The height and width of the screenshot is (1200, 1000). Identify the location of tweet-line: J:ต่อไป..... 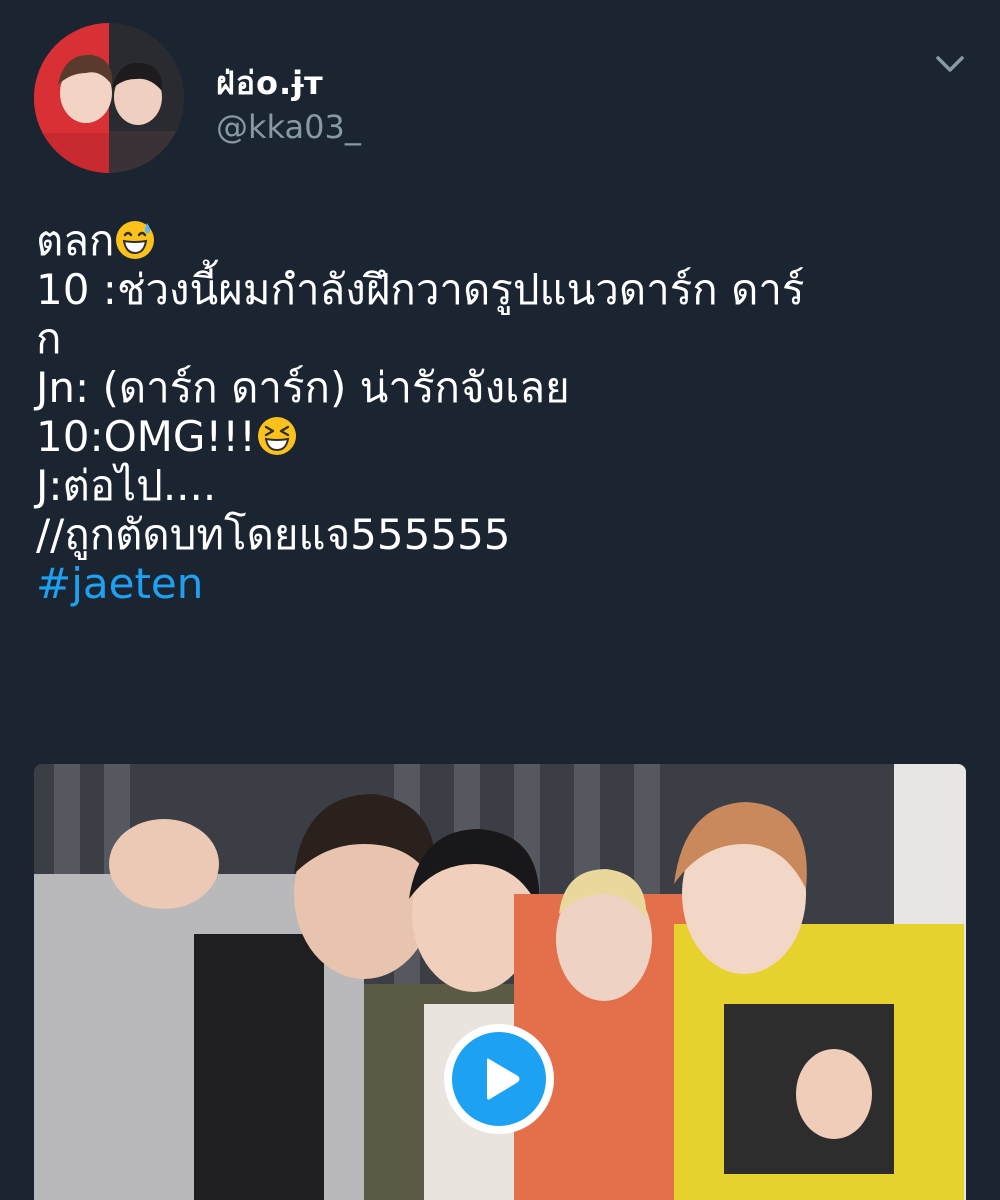
(126, 485).